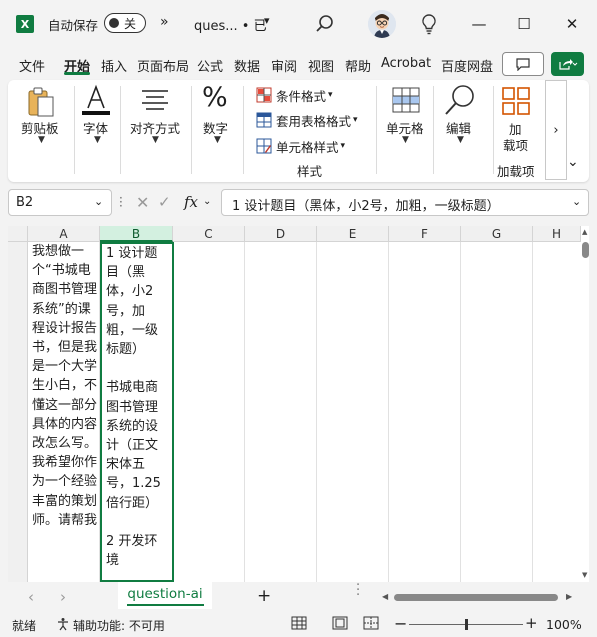  Describe the element at coordinates (531, 623) in the screenshot. I see `zoom-in-button: +` at that location.